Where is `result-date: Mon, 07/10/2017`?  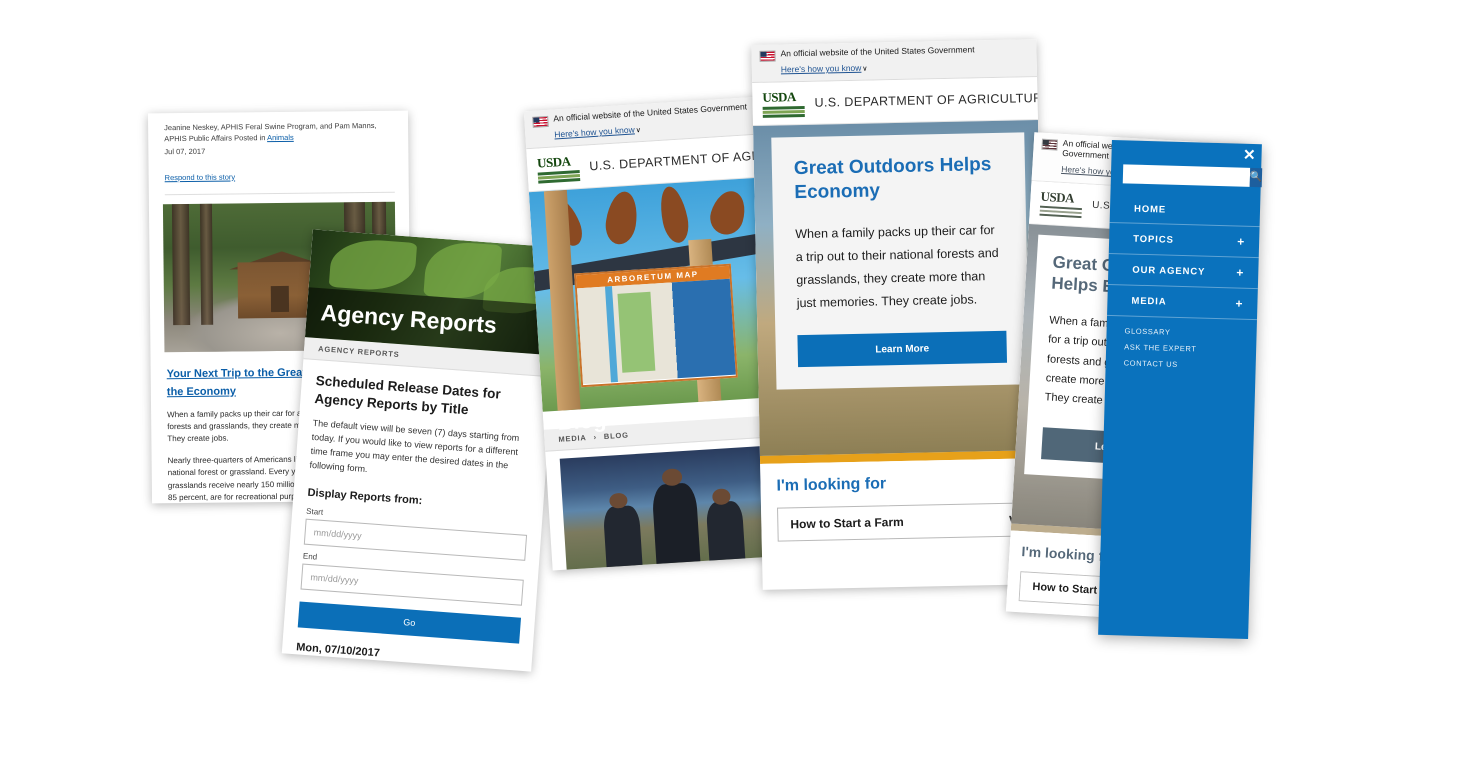
result-date: Mon, 07/10/2017 is located at coordinates (338, 650).